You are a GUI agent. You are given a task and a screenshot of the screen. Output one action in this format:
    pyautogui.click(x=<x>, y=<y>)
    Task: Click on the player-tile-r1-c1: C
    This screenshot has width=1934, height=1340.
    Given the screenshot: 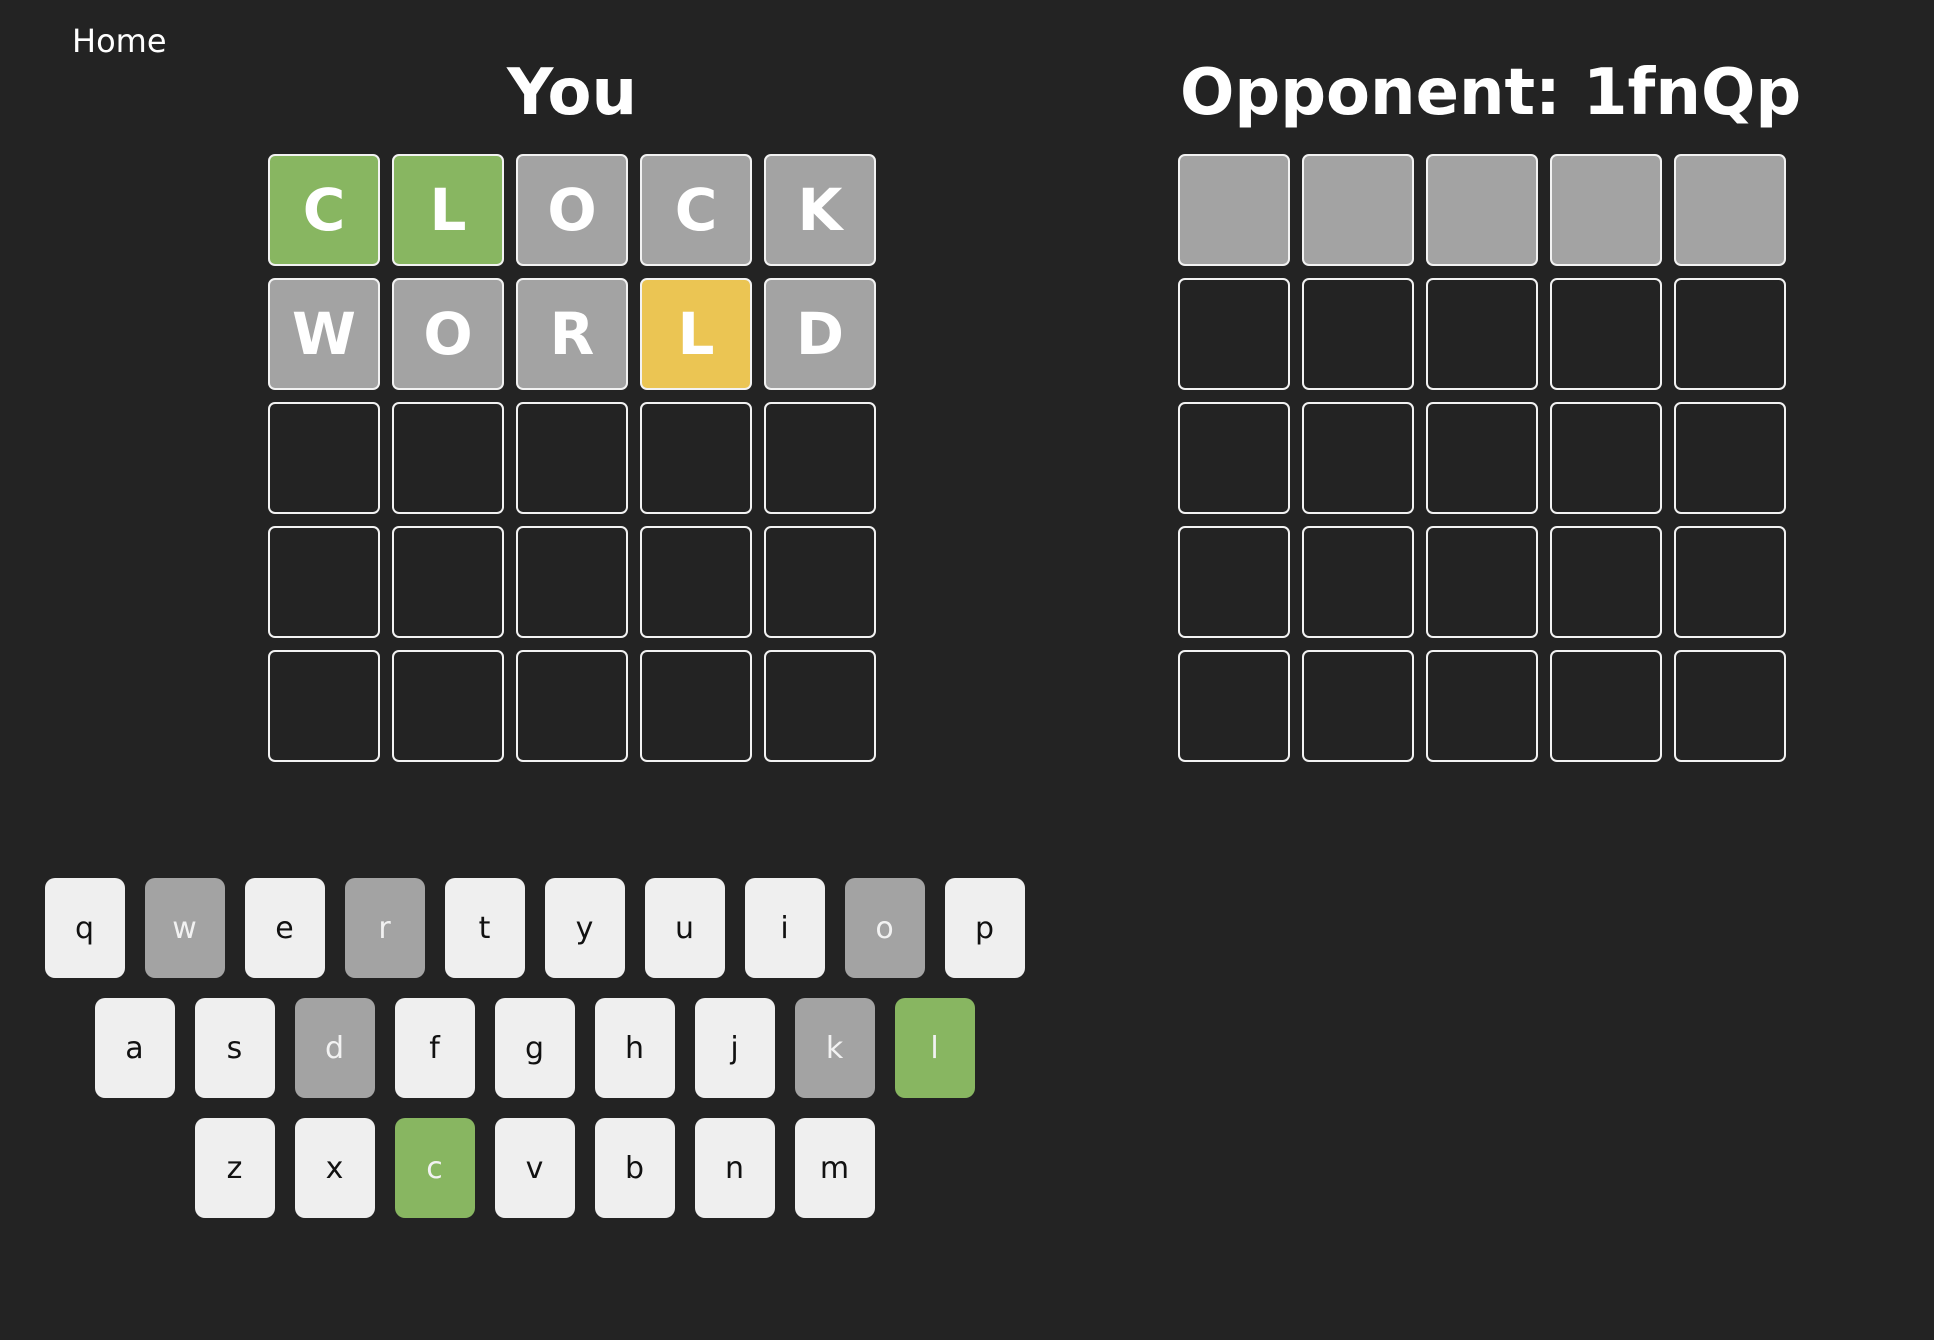 What is the action you would take?
    pyautogui.click(x=324, y=210)
    